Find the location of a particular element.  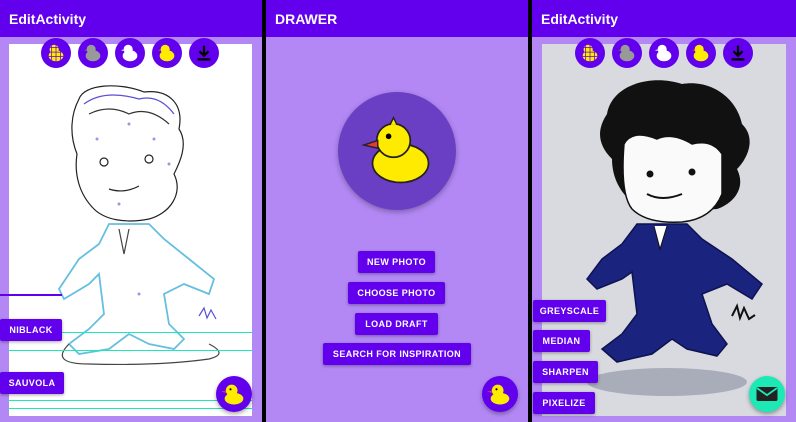

sauvola-button: SAUVOLA is located at coordinates (32, 383).